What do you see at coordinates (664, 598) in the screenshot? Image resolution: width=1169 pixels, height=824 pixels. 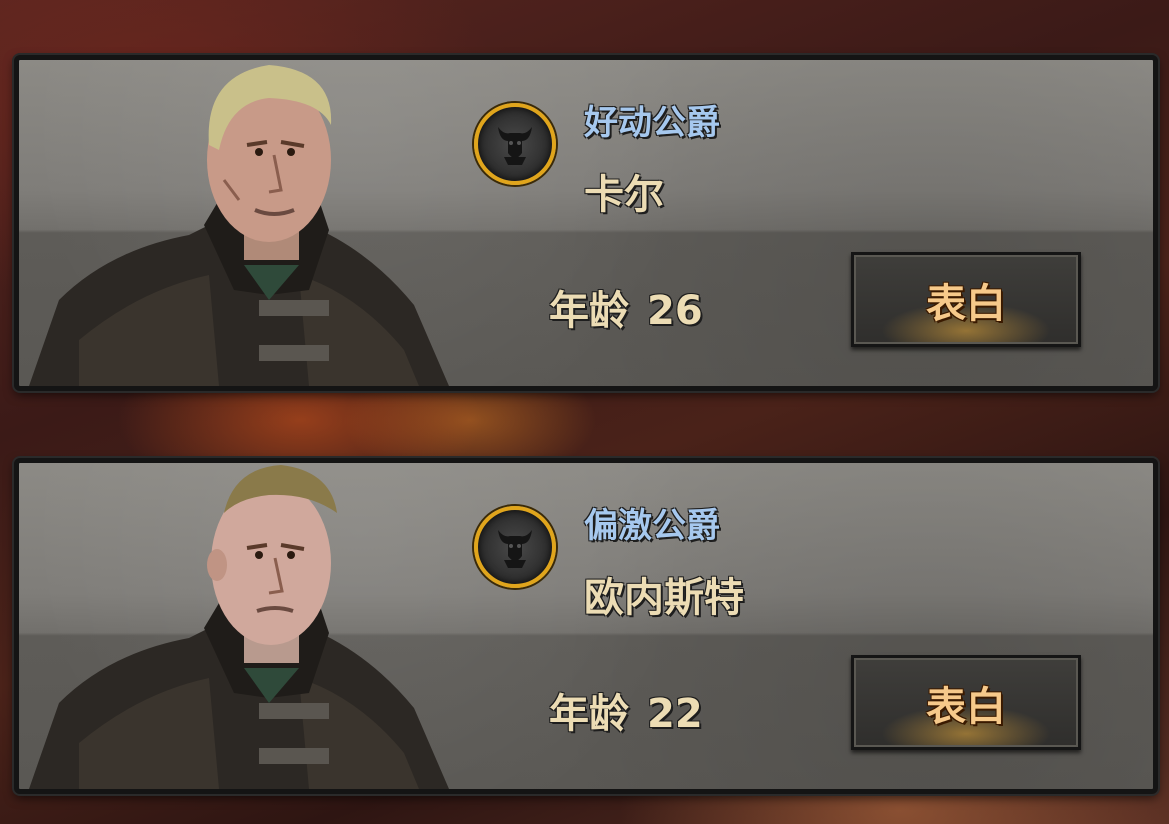 I see `suitor-name: 欧内斯特` at bounding box center [664, 598].